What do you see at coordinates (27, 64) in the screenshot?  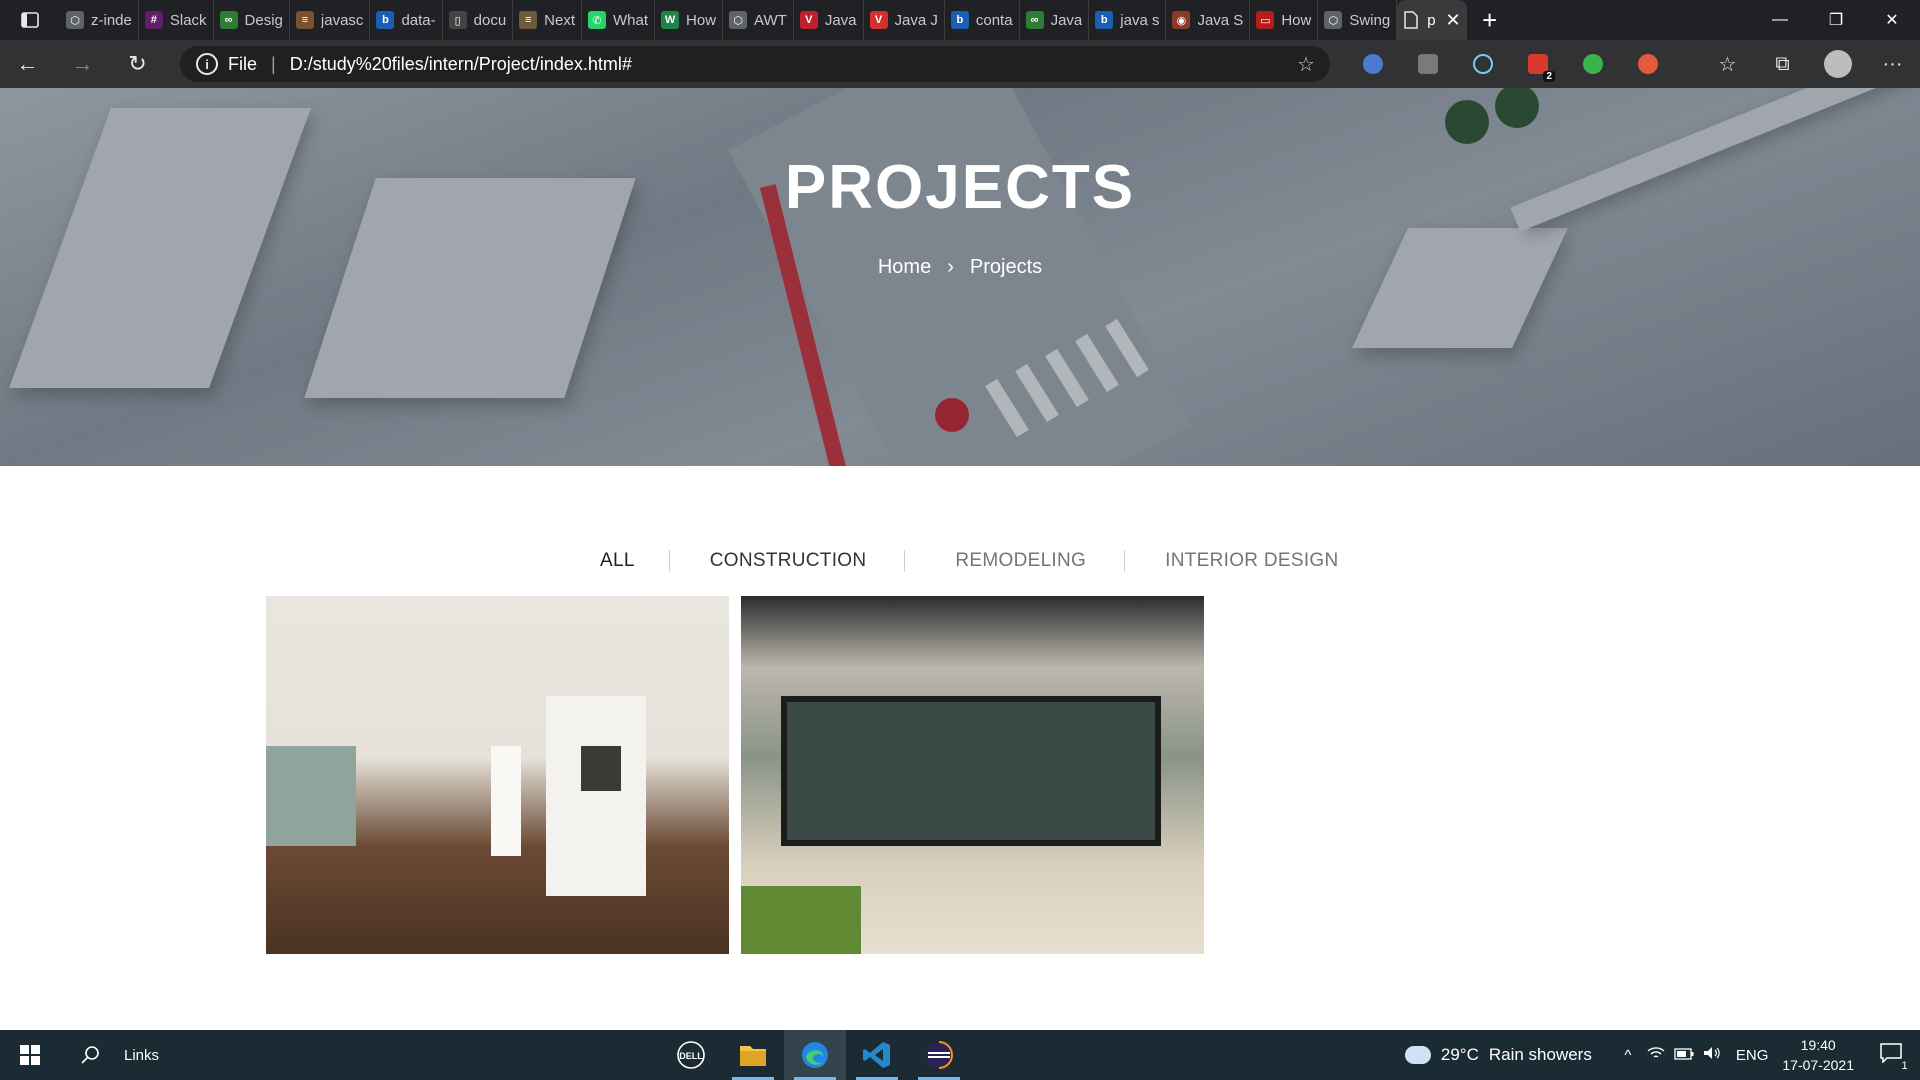 I see `back-button: ←` at bounding box center [27, 64].